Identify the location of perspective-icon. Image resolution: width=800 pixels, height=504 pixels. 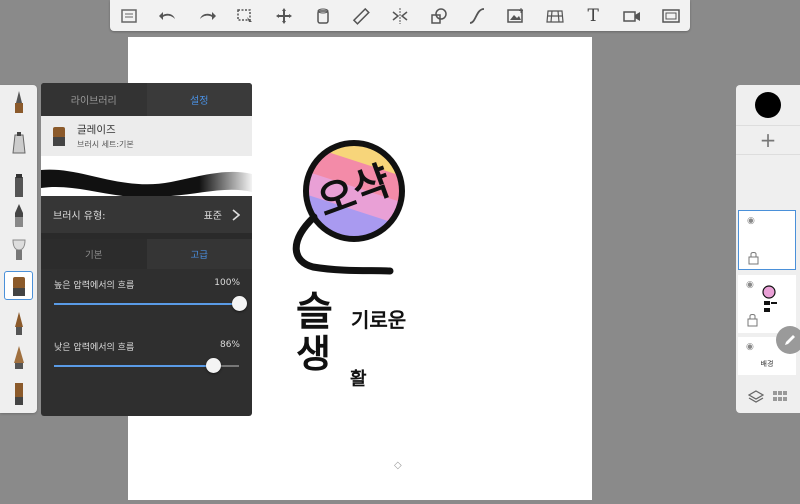
(555, 16).